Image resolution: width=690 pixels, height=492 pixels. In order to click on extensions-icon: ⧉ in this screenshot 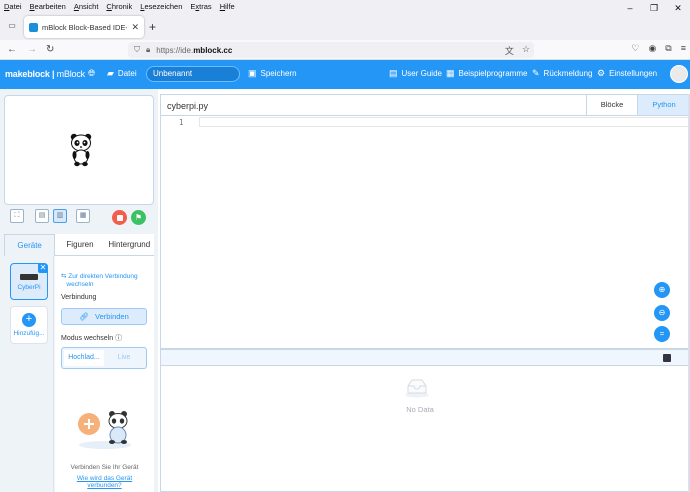, I will do `click(668, 48)`.